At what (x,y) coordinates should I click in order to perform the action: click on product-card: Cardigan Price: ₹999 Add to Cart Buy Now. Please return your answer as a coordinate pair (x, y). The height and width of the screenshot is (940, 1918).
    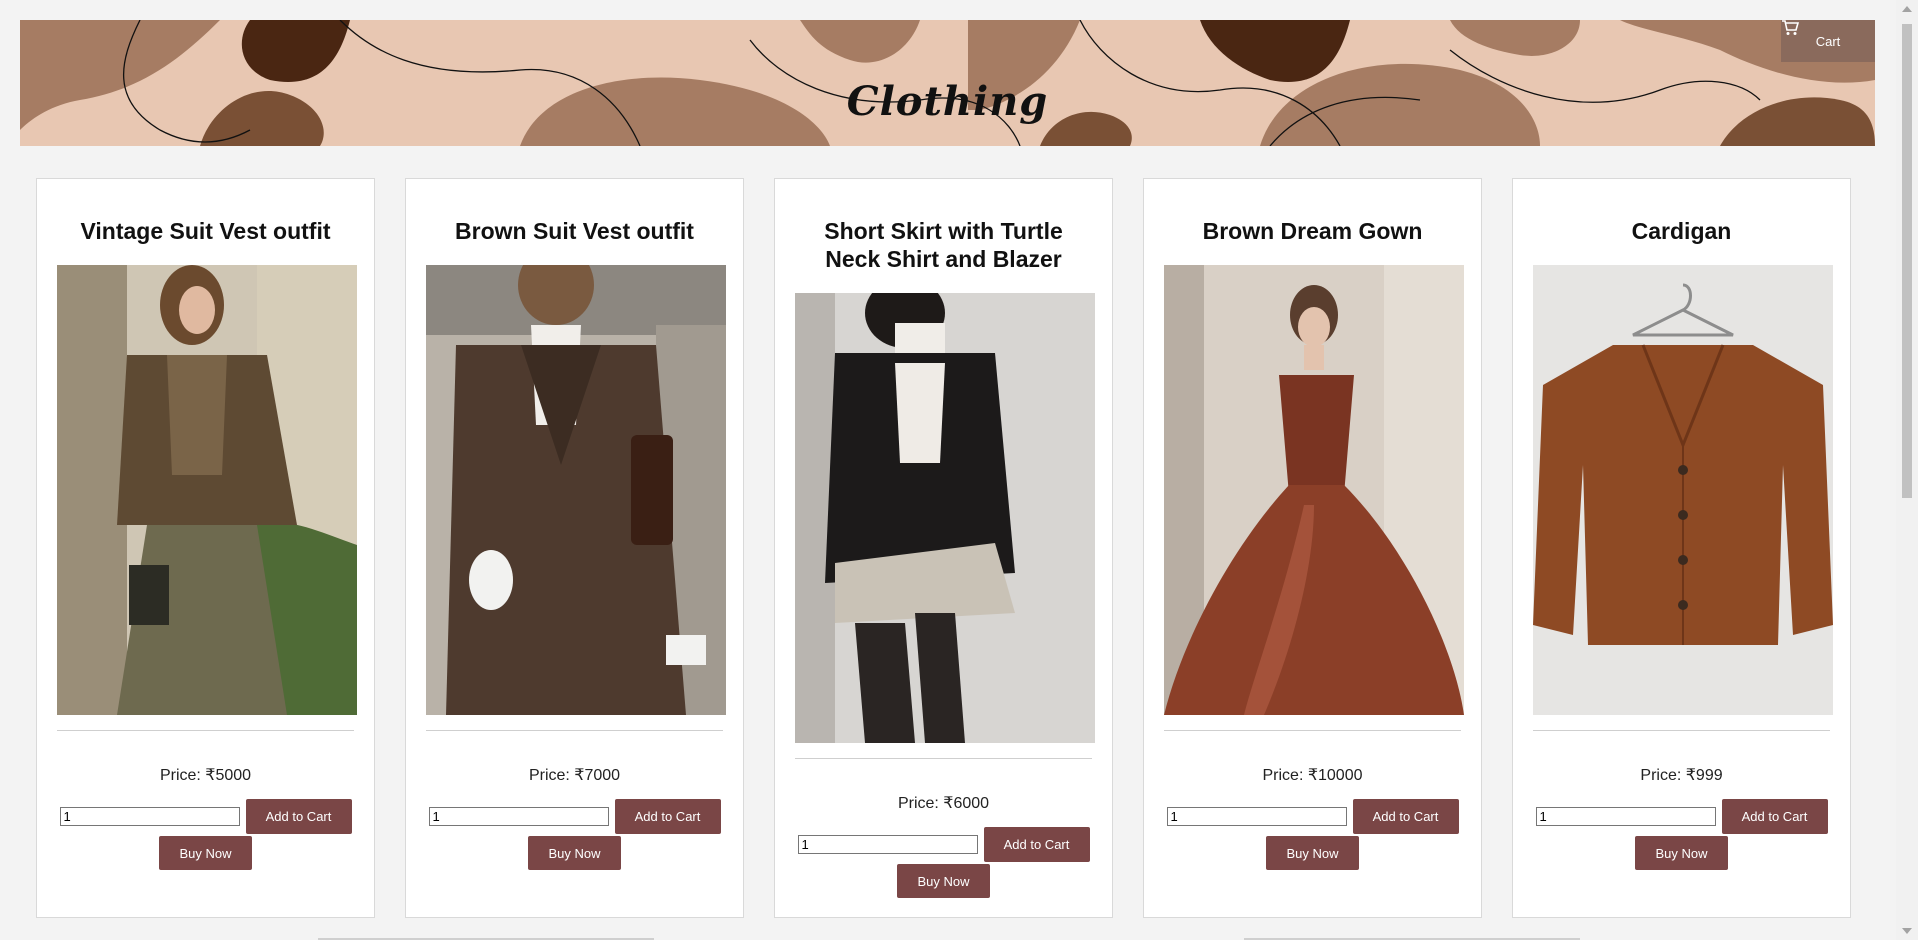
    Looking at the image, I should click on (1681, 548).